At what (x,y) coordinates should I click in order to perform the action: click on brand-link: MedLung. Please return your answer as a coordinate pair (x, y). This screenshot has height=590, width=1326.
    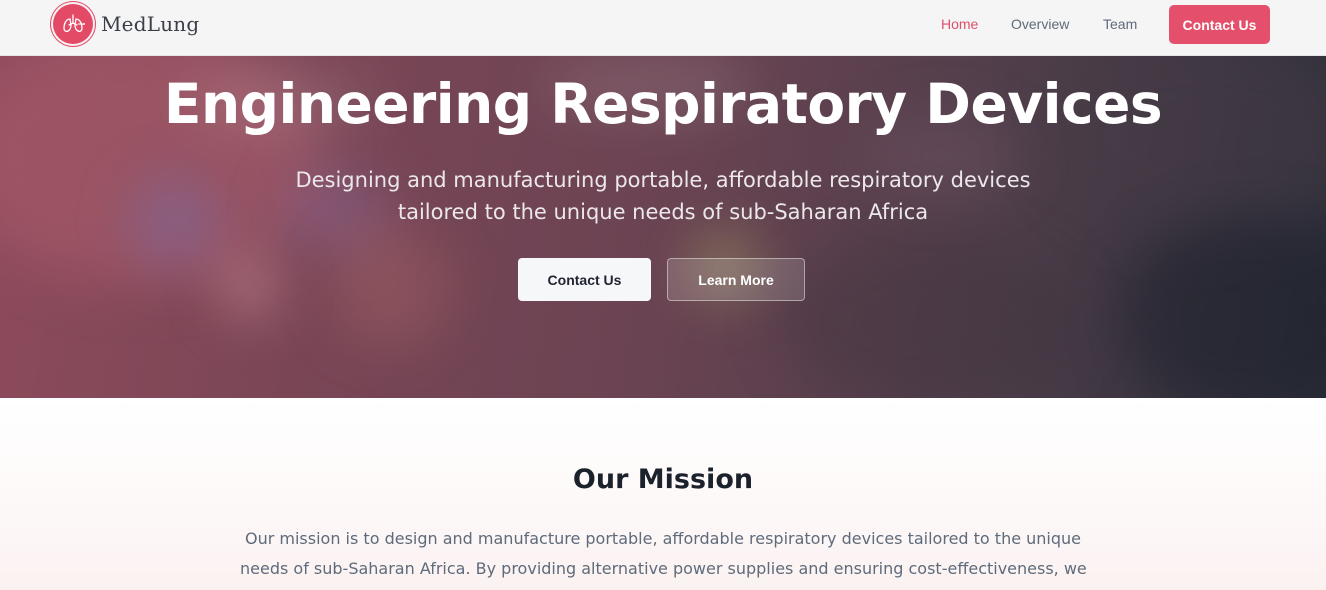
    Looking at the image, I should click on (126, 24).